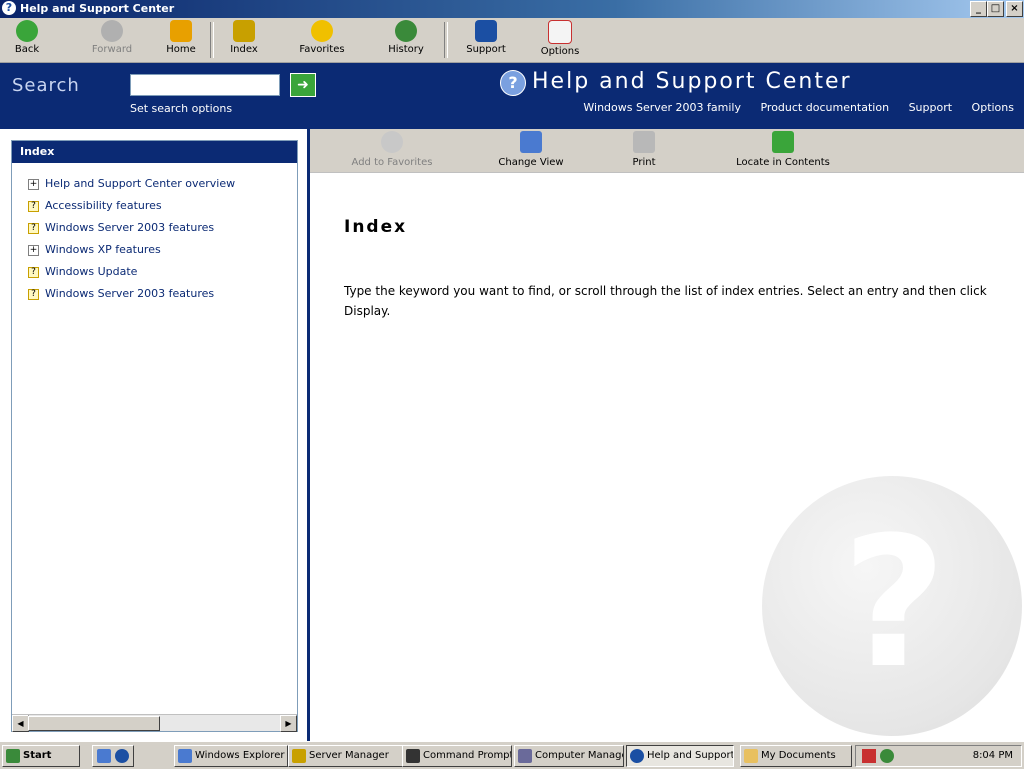 This screenshot has width=1024, height=769. I want to click on content-title: Index, so click(376, 227).